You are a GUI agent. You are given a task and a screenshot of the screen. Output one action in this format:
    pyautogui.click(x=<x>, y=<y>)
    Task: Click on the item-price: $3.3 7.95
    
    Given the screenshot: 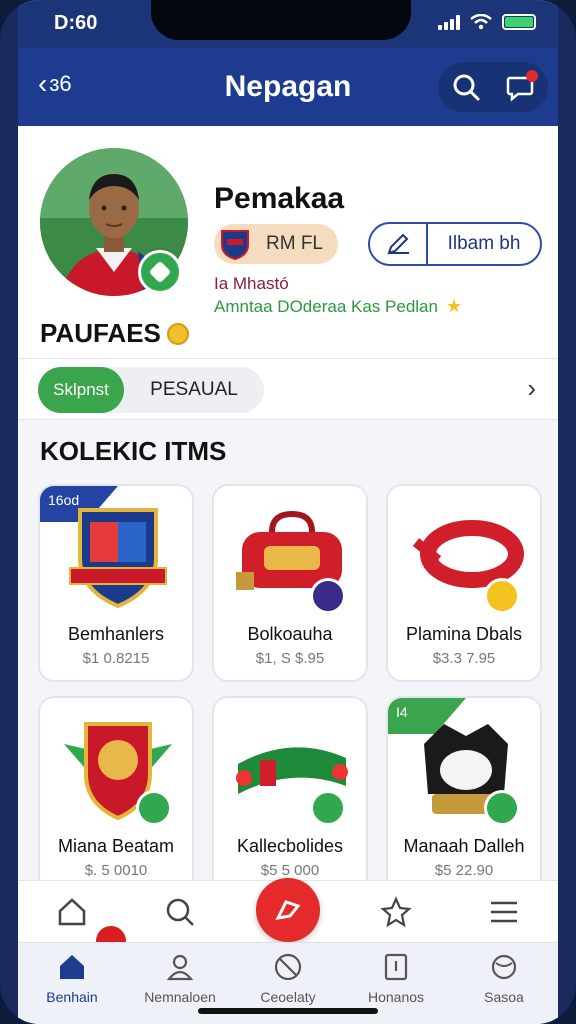 What is the action you would take?
    pyautogui.click(x=464, y=658)
    